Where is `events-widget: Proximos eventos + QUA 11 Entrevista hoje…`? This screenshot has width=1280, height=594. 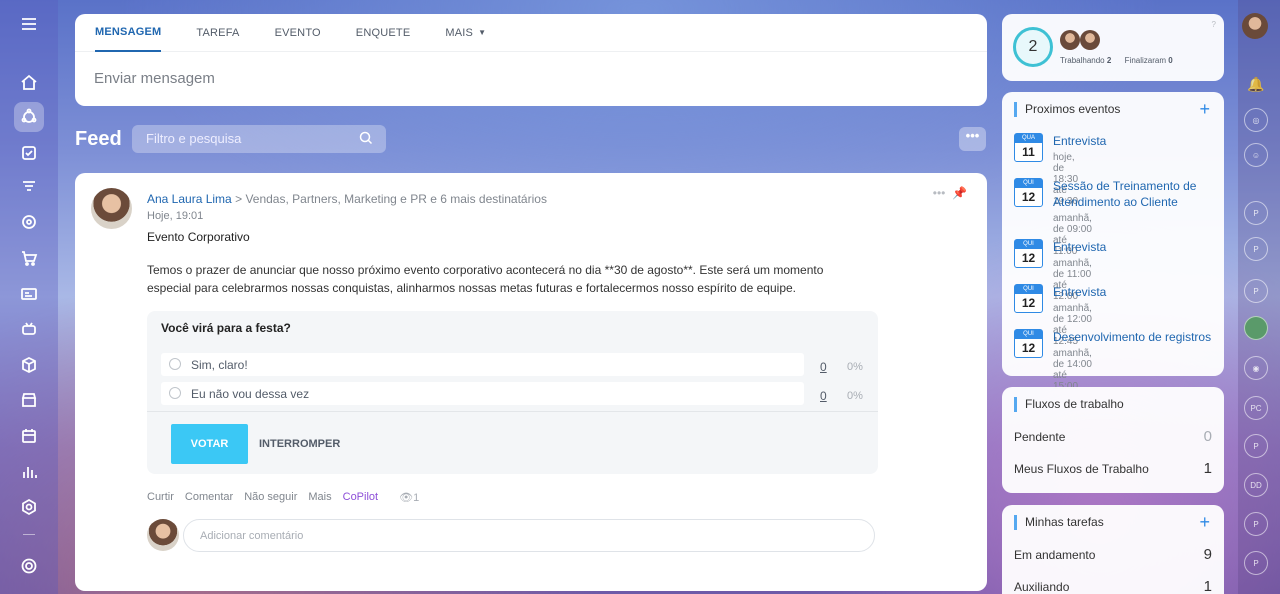 events-widget: Proximos eventos + QUA 11 Entrevista hoje… is located at coordinates (1113, 242).